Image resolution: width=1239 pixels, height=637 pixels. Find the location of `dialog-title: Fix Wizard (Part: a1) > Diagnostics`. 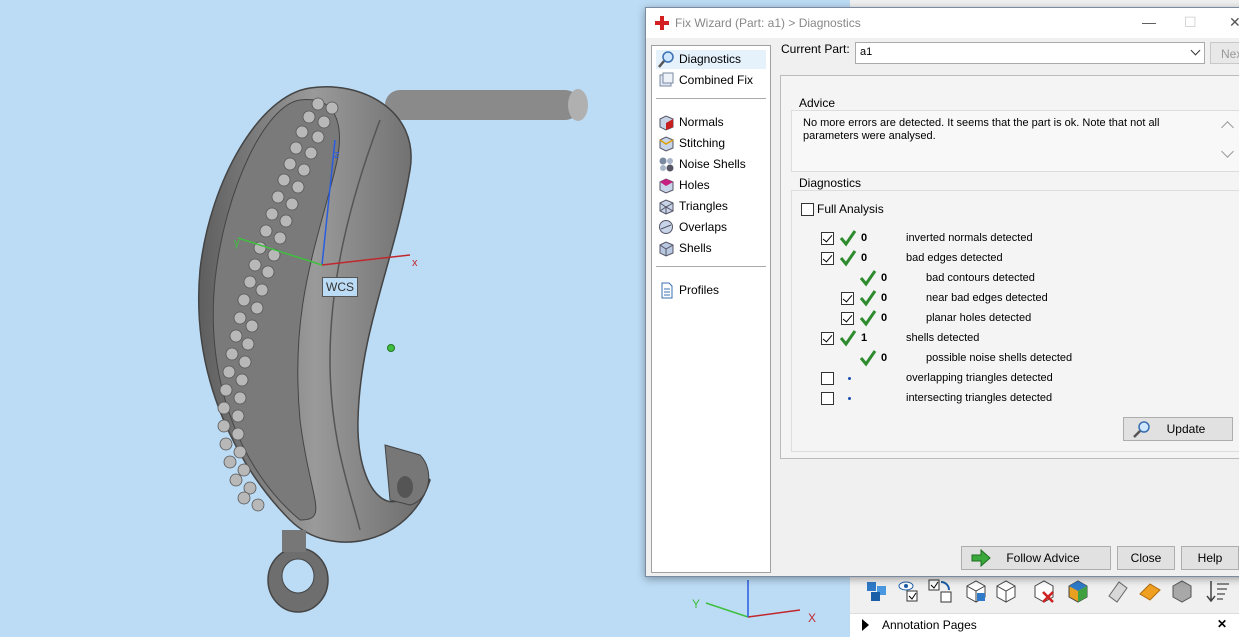

dialog-title: Fix Wizard (Part: a1) > Diagnostics is located at coordinates (768, 23).